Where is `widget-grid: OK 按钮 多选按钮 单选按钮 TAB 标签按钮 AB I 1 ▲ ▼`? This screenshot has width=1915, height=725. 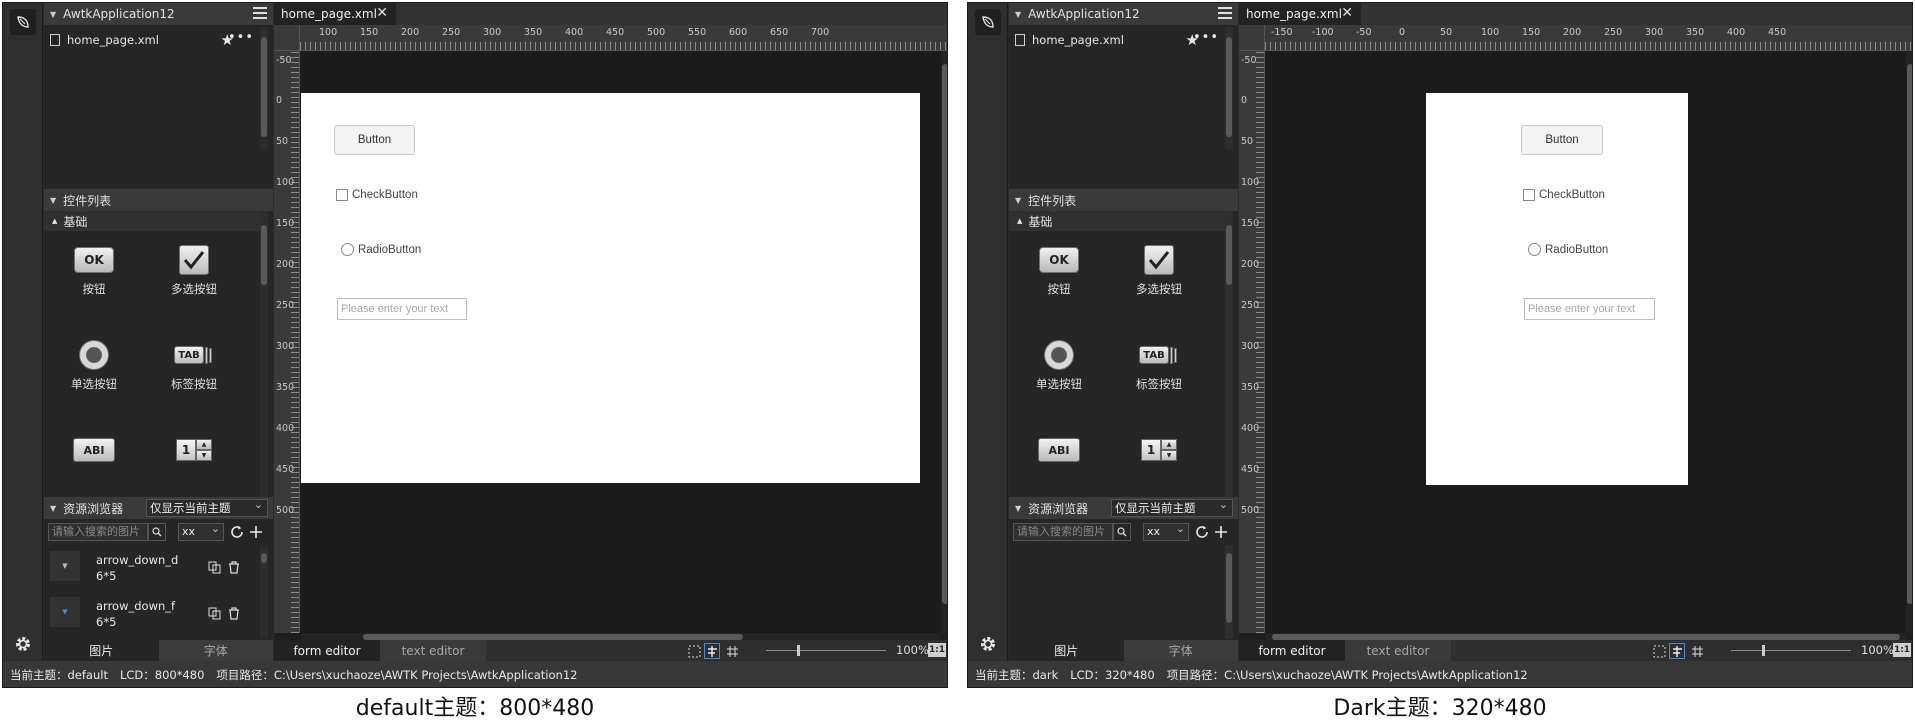
widget-grid: OK 按钮 多选按钮 单选按钮 TAB 标签按钮 AB I 1 ▲ ▼ is located at coordinates (1117, 362).